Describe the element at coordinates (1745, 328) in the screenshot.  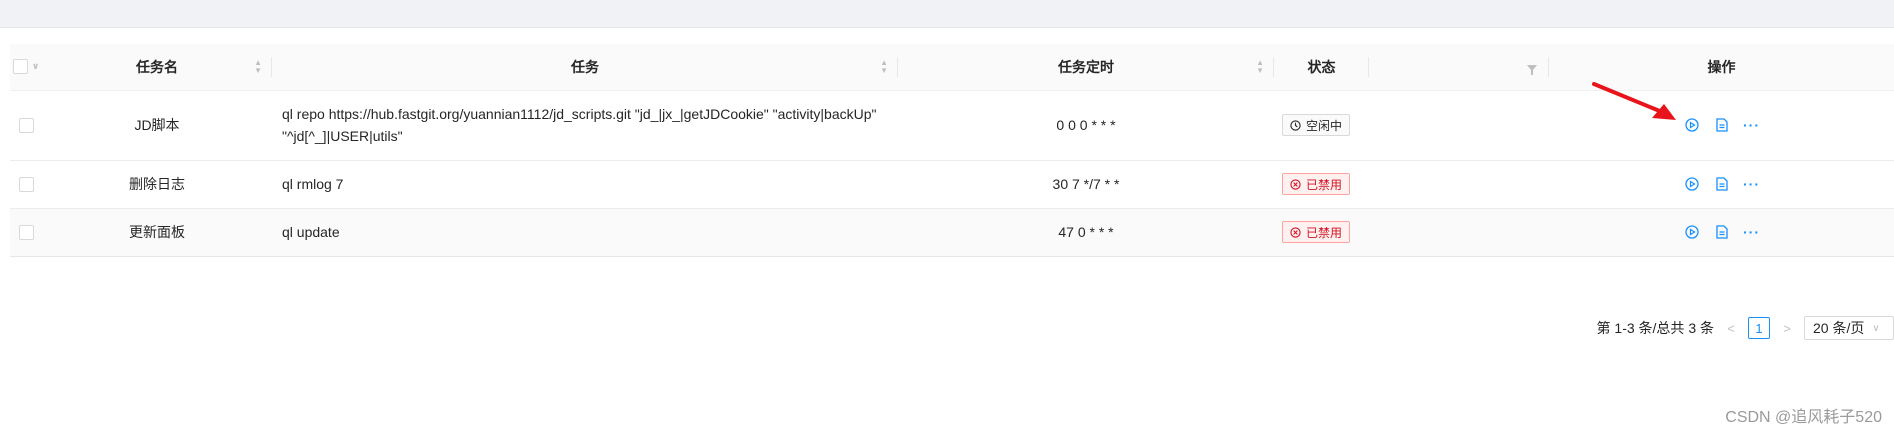
I see `pagination: 第 1-3 条/总共 3 条 < 1 > 20 条/页 ∨` at that location.